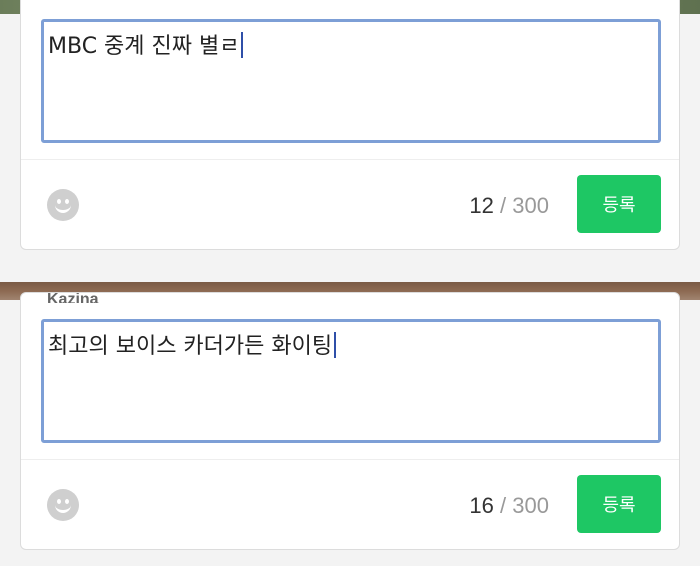 This screenshot has height=566, width=700. Describe the element at coordinates (481, 505) in the screenshot. I see `char-count: 16` at that location.